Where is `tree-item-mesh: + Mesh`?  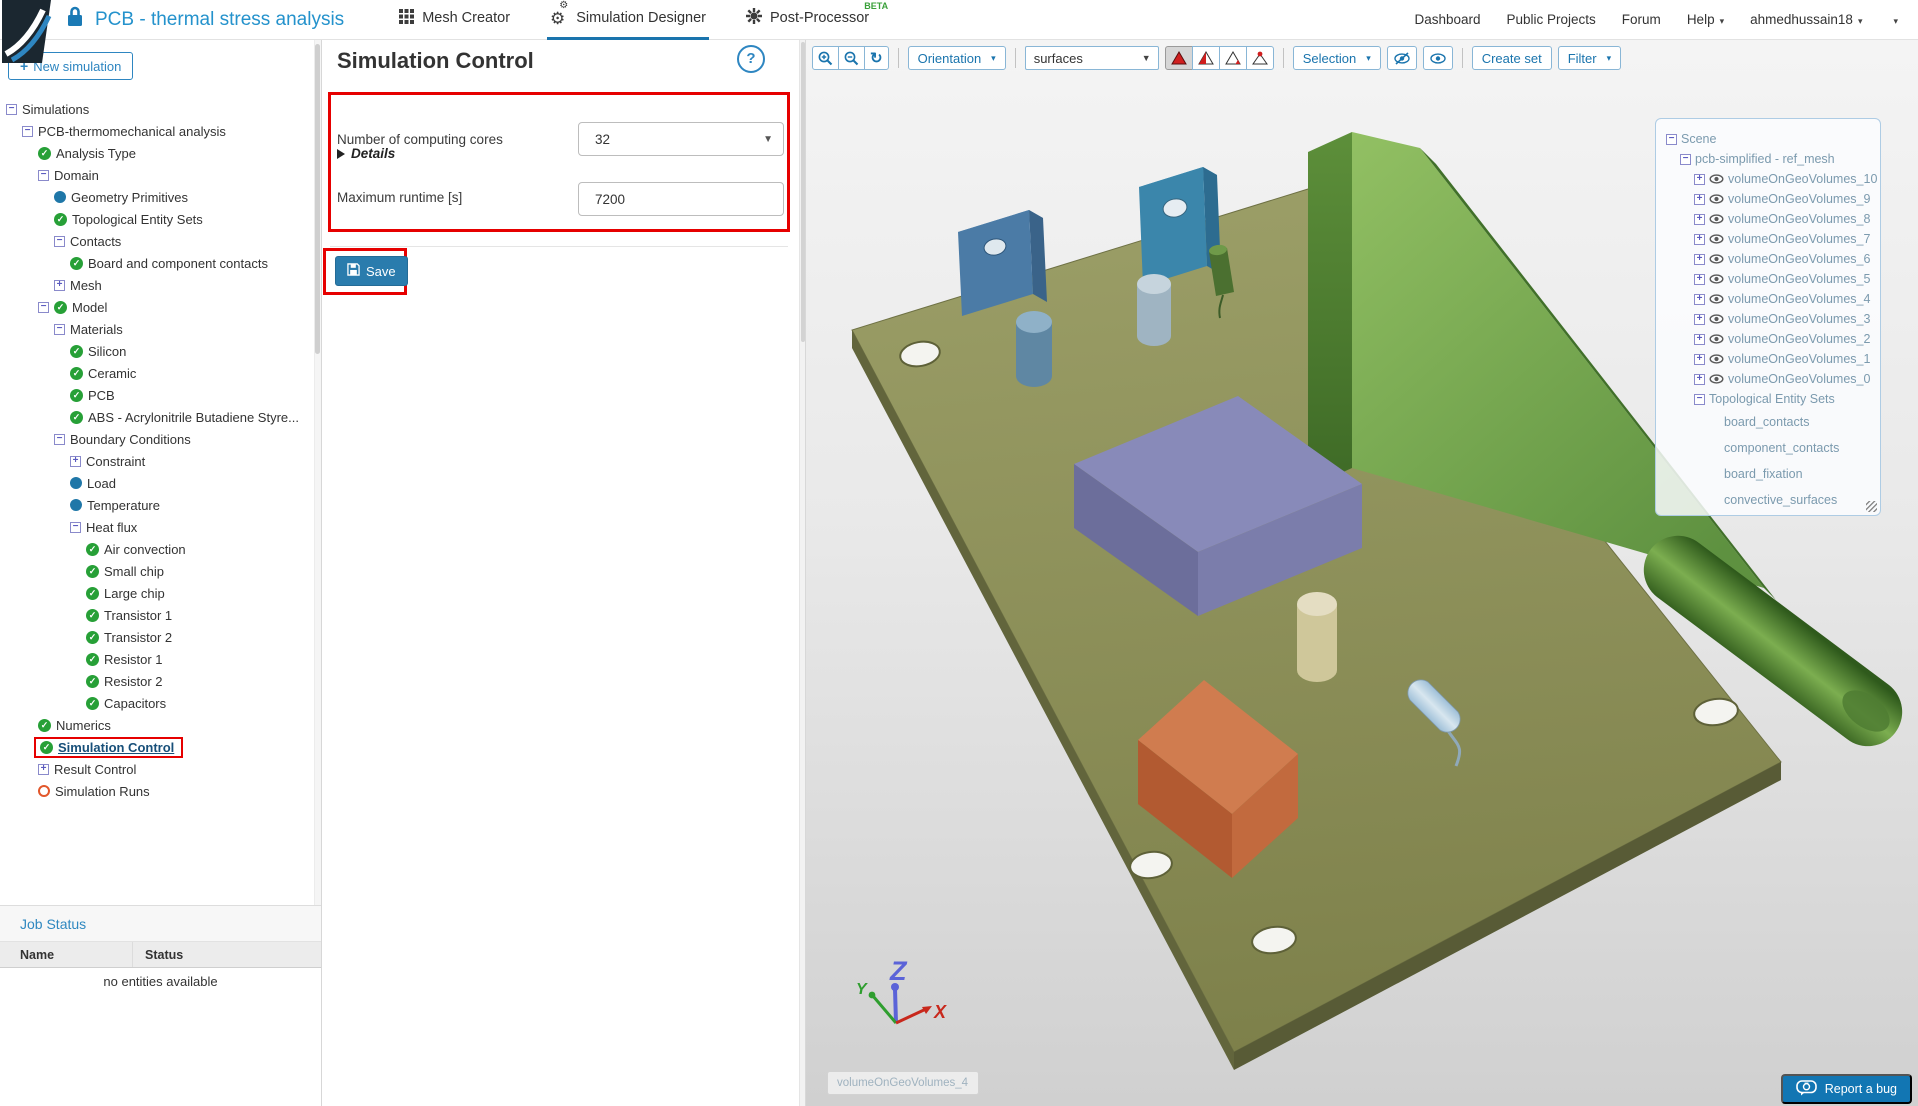 tree-item-mesh: + Mesh is located at coordinates (156, 285).